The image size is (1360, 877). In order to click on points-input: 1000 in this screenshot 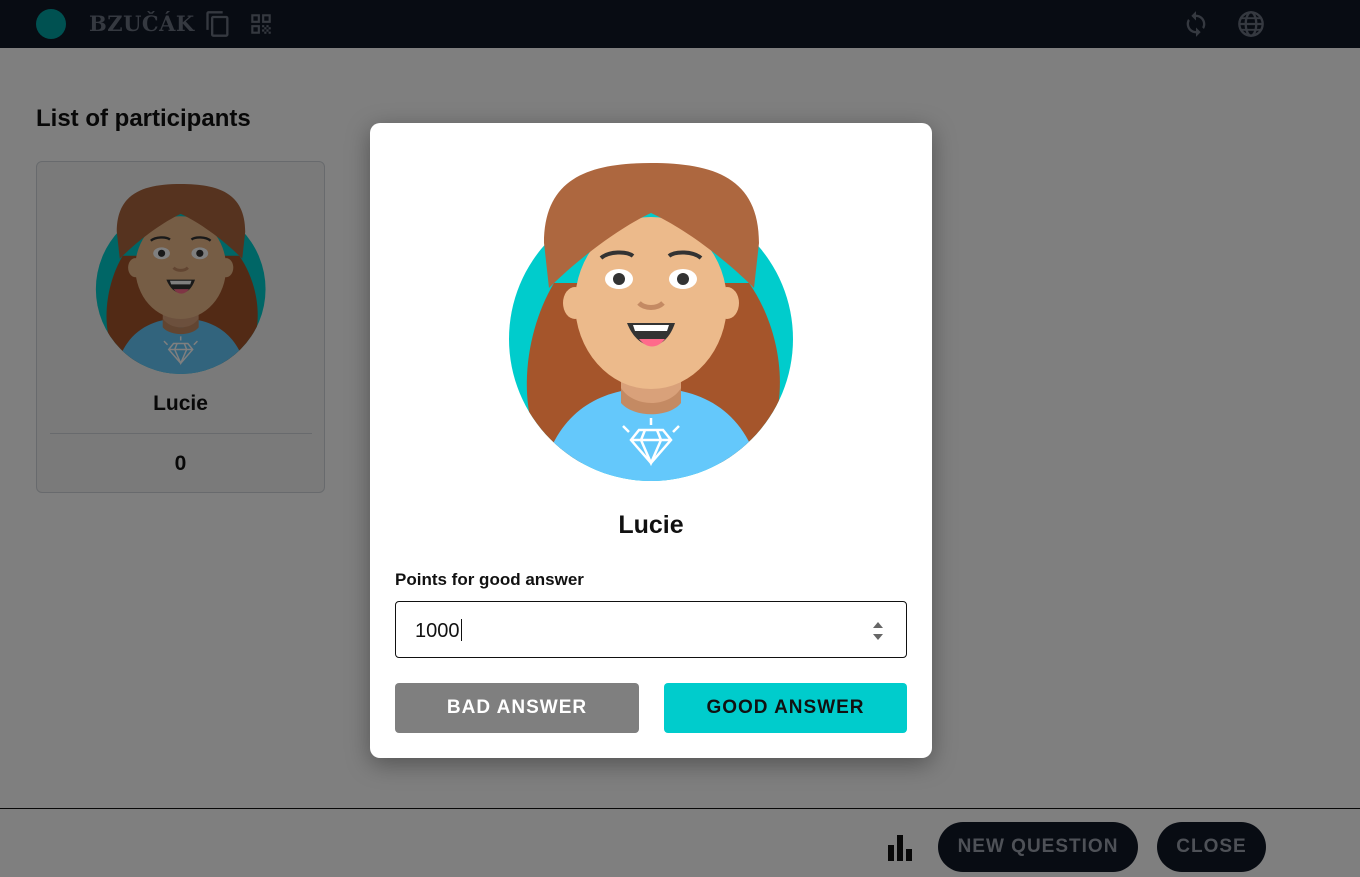, I will do `click(651, 629)`.